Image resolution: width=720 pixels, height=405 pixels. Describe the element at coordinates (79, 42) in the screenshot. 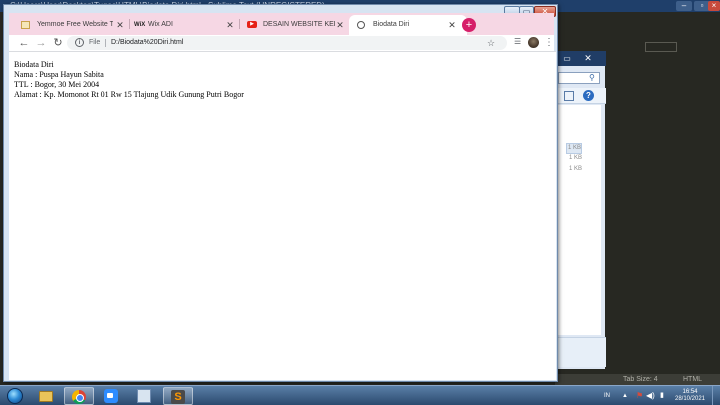

I see `info-icon: i` at that location.